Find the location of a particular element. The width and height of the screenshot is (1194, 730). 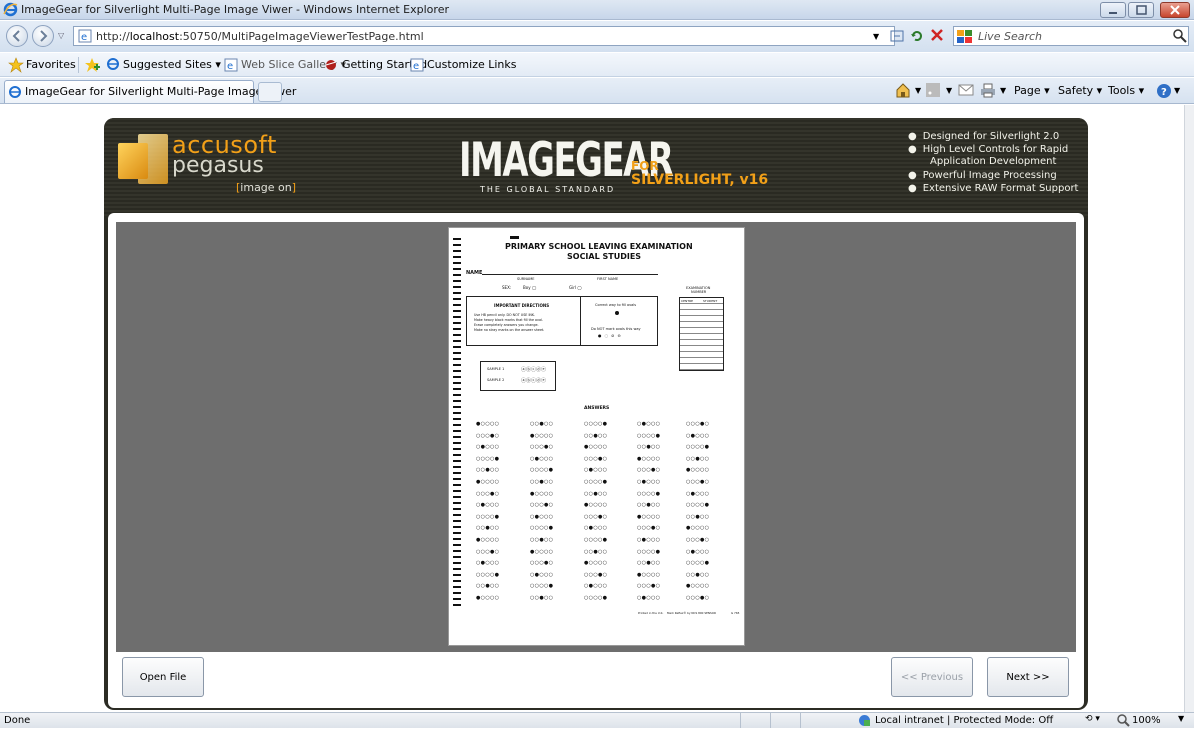

compatibility-view-icon is located at coordinates (897, 37).